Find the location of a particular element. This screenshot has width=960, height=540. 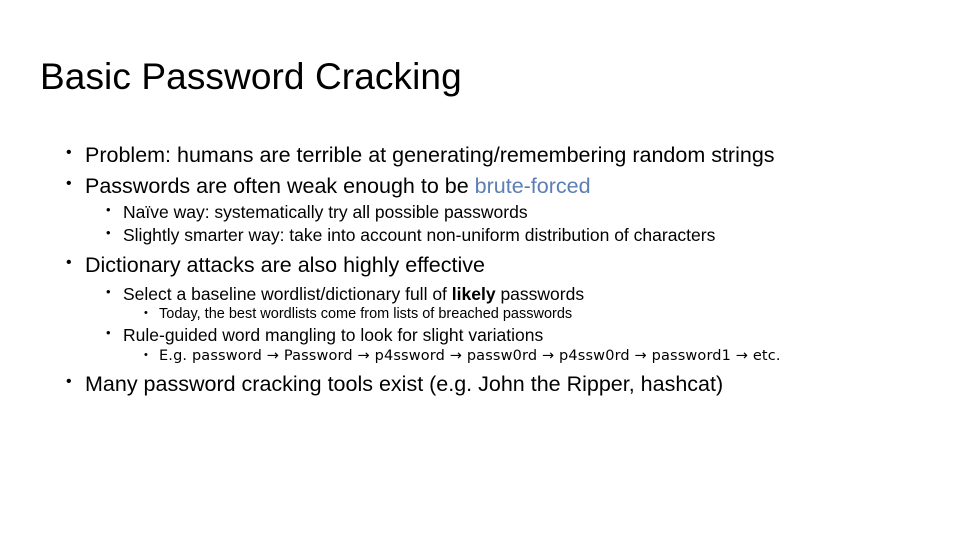

brute-forced-highlight: brute-forced is located at coordinates (532, 185).